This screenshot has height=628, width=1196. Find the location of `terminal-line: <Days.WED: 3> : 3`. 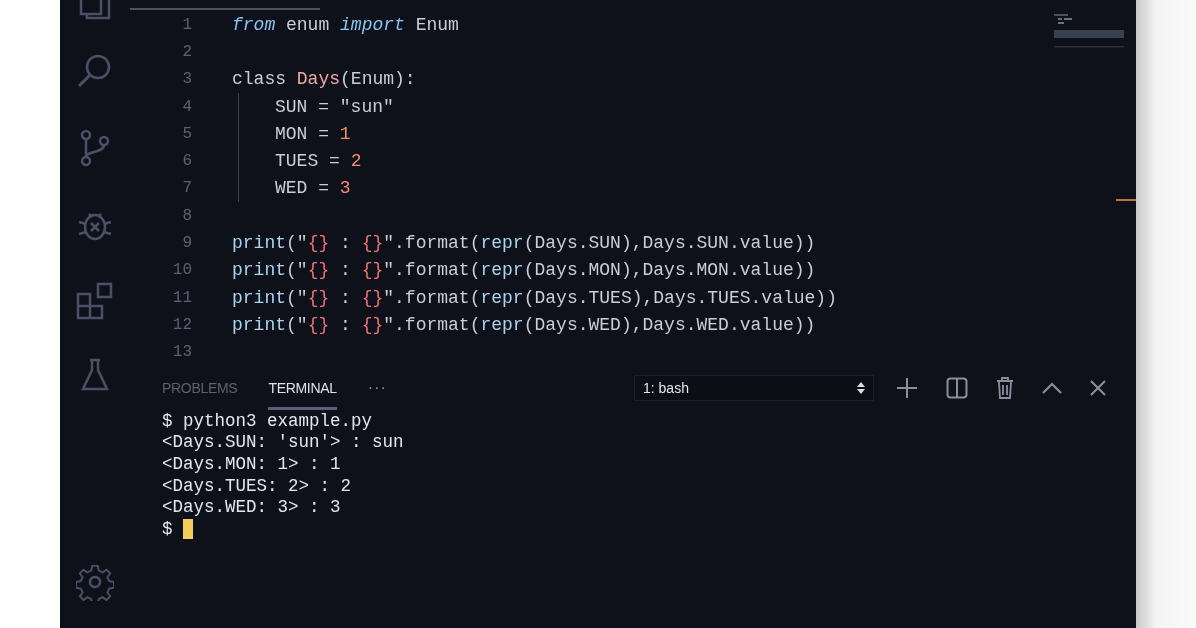

terminal-line: <Days.WED: 3> : 3 is located at coordinates (251, 507).